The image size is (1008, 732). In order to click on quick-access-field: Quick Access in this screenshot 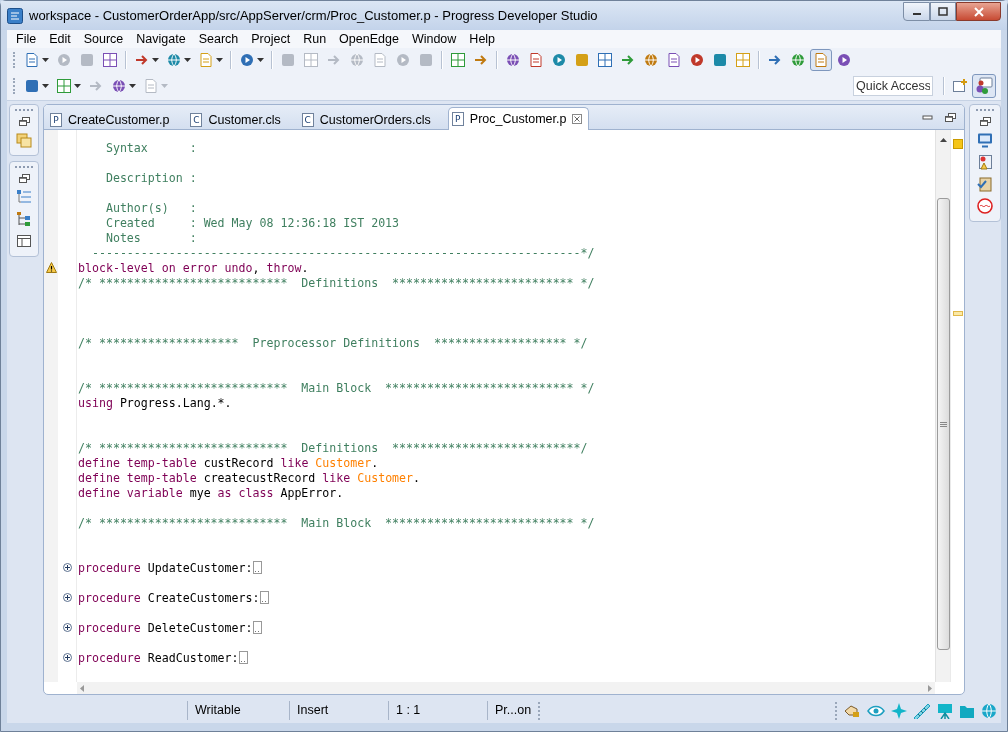, I will do `click(893, 86)`.